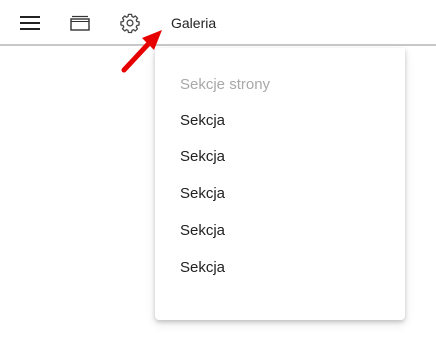 The image size is (436, 344). What do you see at coordinates (193, 23) in the screenshot?
I see `gallery-menu-button: Galeria` at bounding box center [193, 23].